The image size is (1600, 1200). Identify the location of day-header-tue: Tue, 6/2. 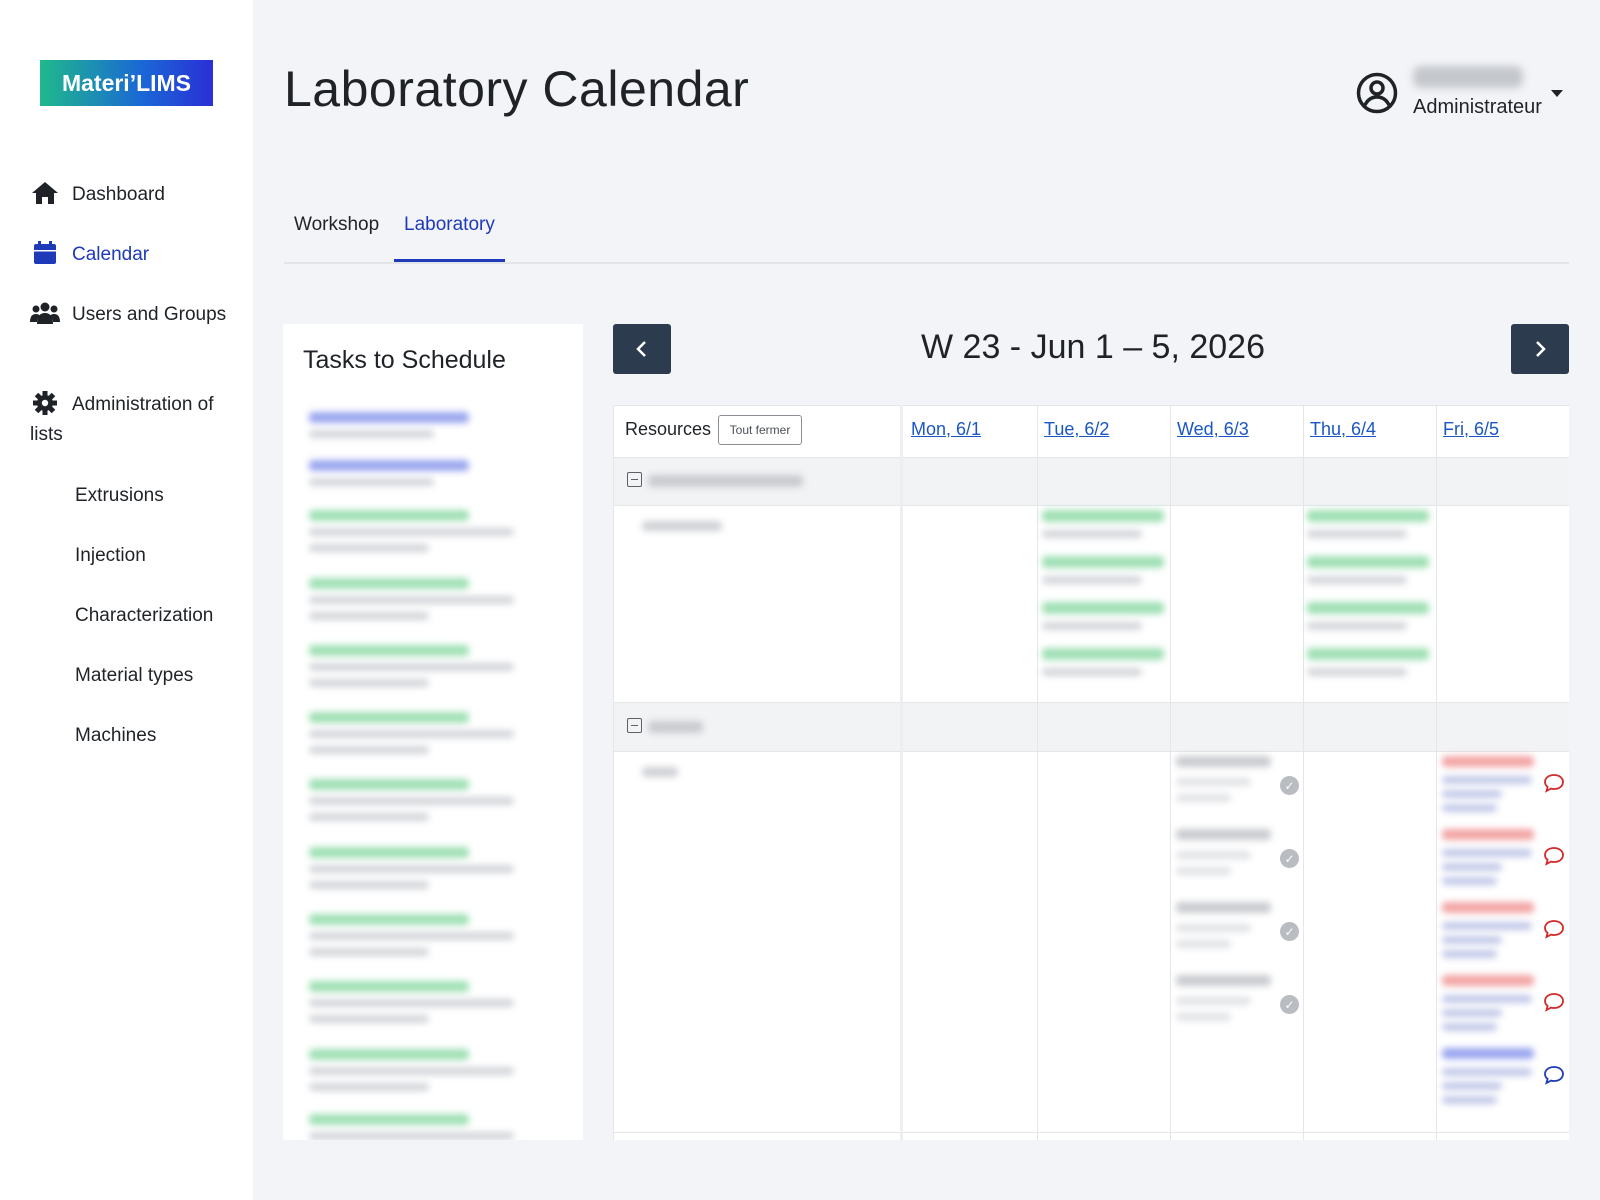
(1076, 429).